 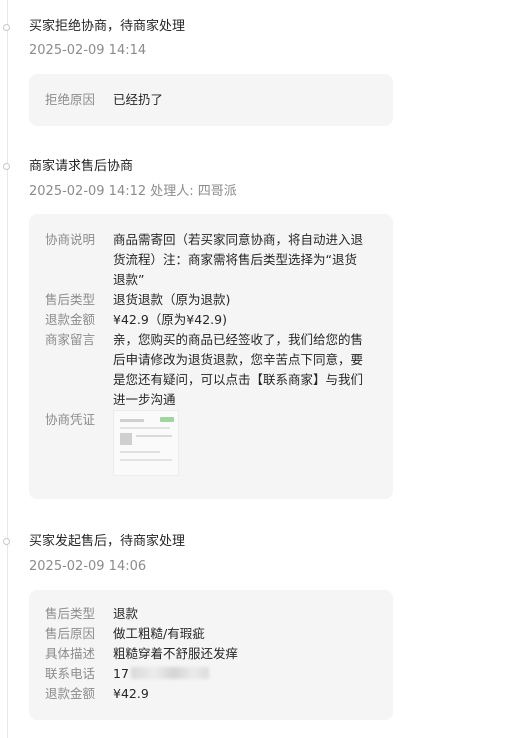 I want to click on masked-phone-blur, so click(x=169, y=673).